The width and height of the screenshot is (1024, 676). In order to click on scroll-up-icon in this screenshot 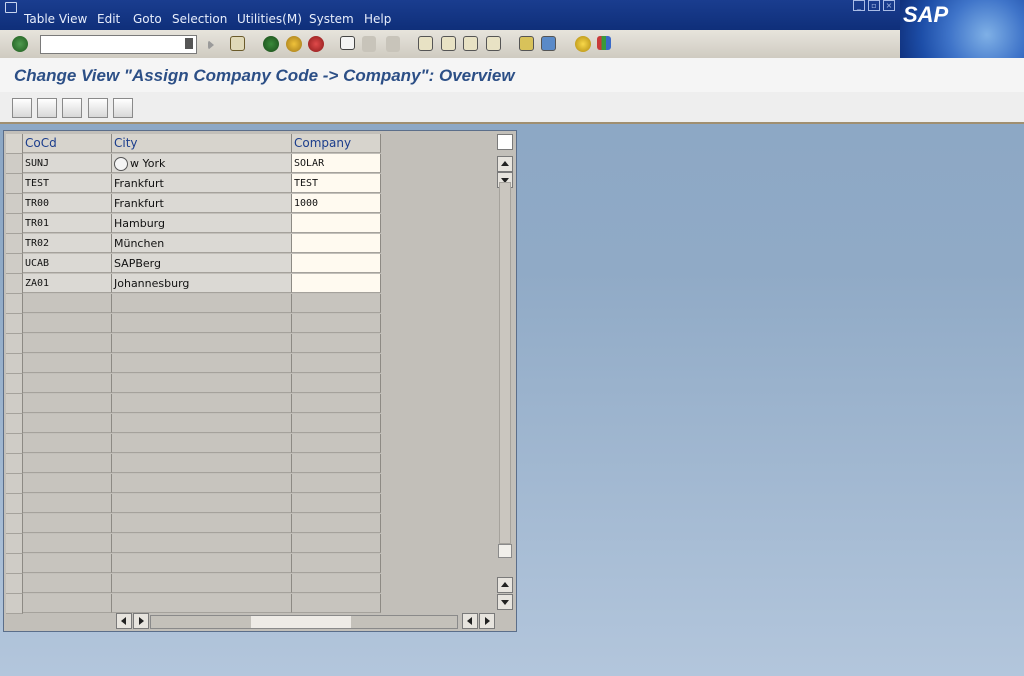, I will do `click(505, 164)`.